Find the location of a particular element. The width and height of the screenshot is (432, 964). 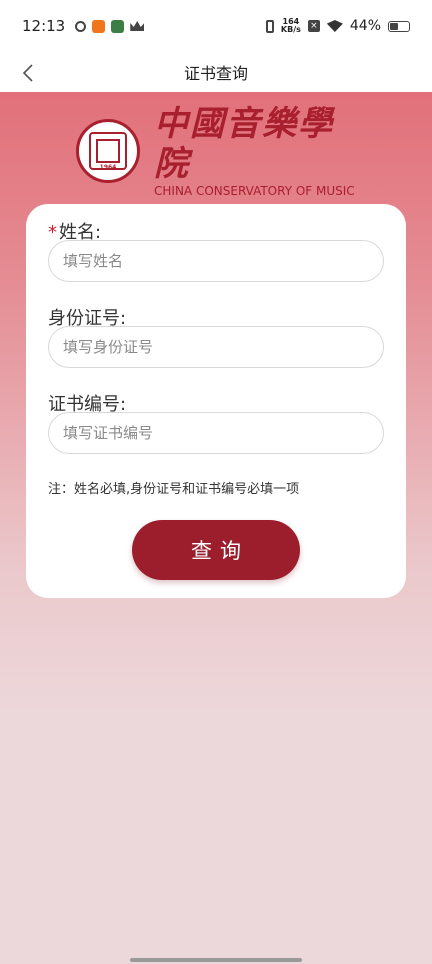

school-name-cn: 中國音樂學院 is located at coordinates (244, 144).